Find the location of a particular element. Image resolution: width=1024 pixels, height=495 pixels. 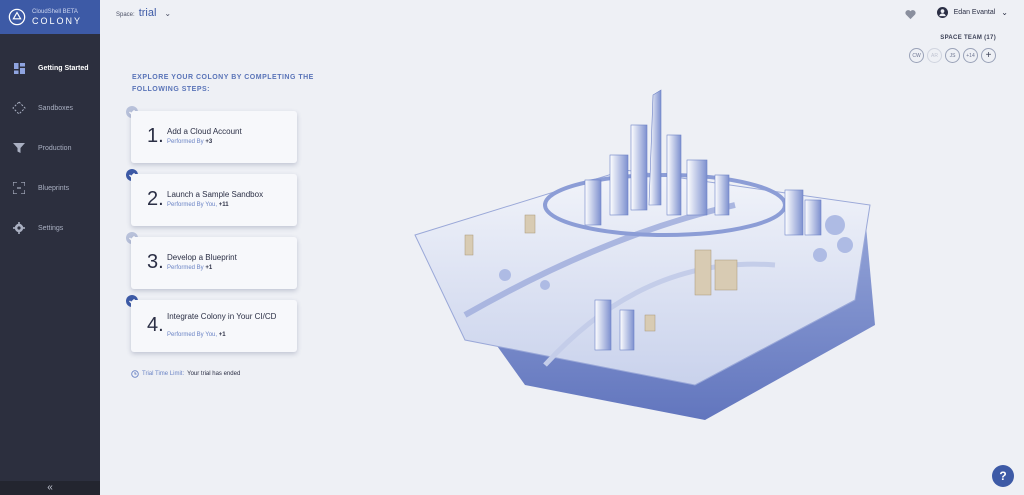

clock-icon is located at coordinates (135, 374).